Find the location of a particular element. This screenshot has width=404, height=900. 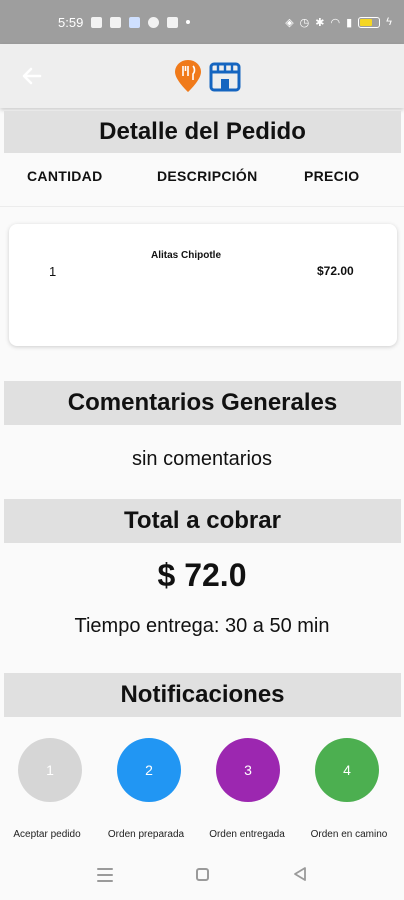

more-notifications-dot is located at coordinates (188, 22).